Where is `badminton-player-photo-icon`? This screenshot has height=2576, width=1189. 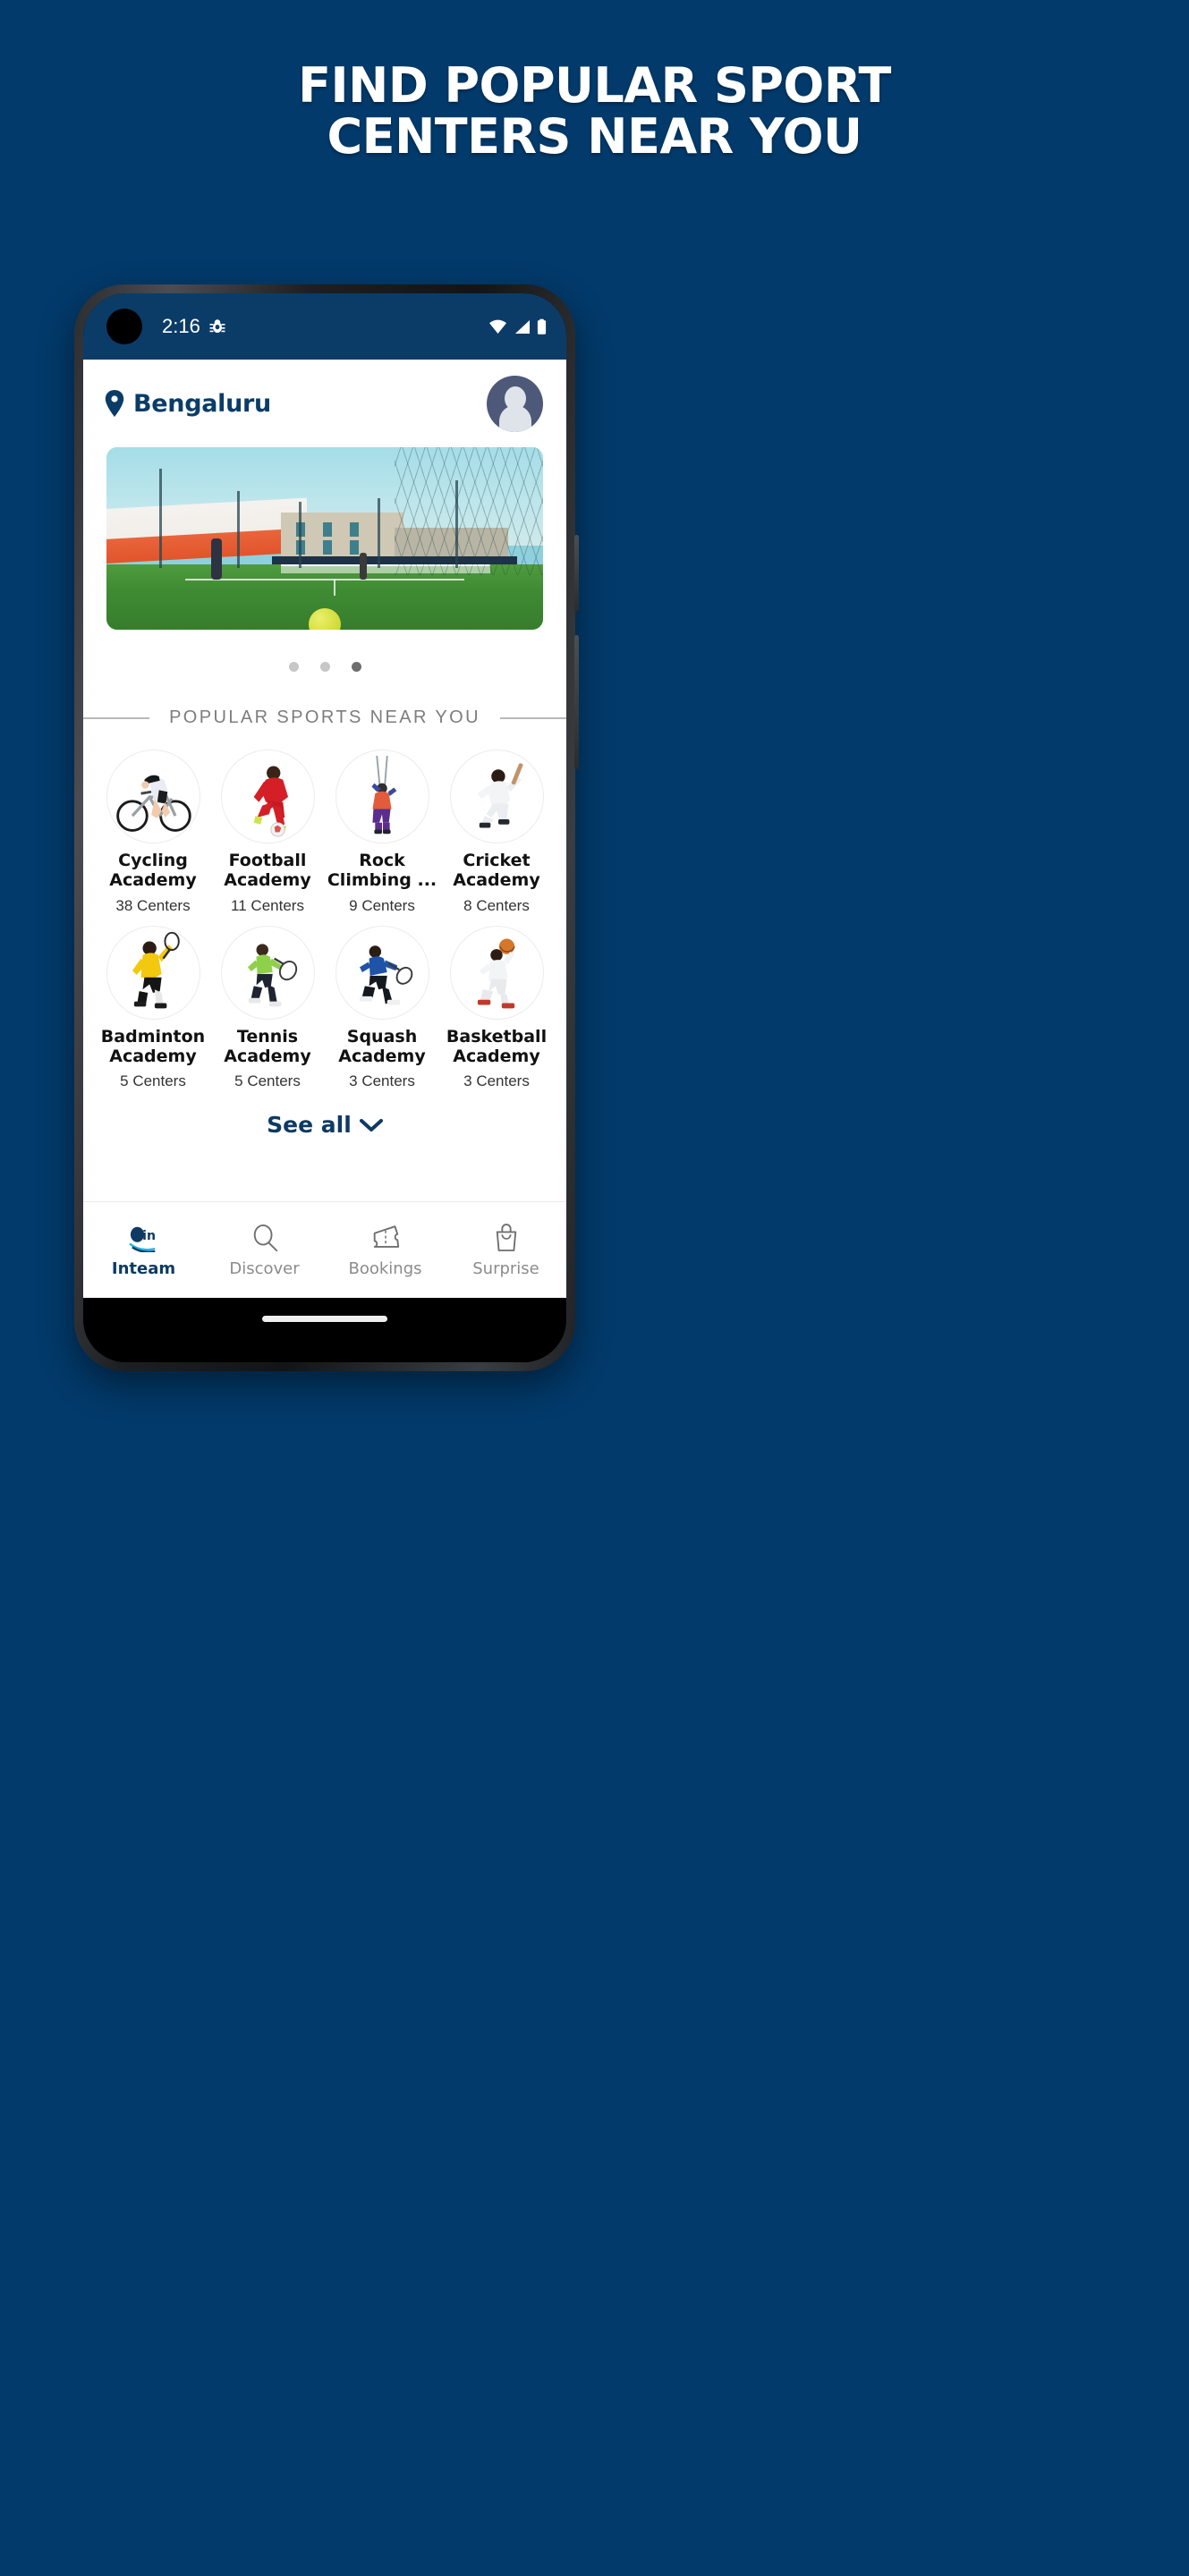 badminton-player-photo-icon is located at coordinates (153, 972).